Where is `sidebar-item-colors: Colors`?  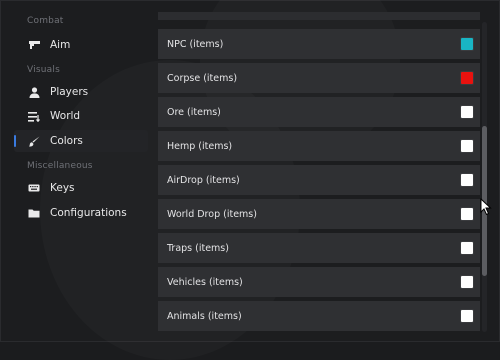 sidebar-item-colors: Colors is located at coordinates (81, 141).